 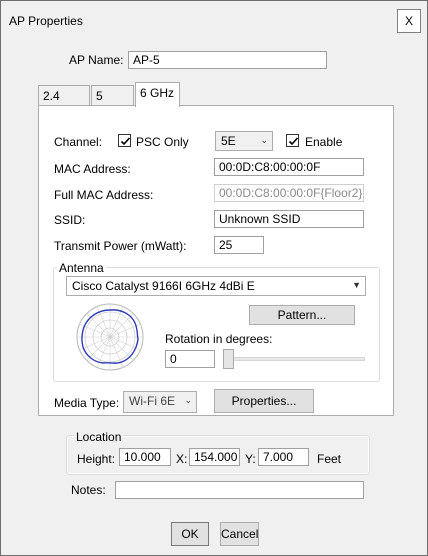 What do you see at coordinates (87, 403) in the screenshot?
I see `media-type-label: Media Type:` at bounding box center [87, 403].